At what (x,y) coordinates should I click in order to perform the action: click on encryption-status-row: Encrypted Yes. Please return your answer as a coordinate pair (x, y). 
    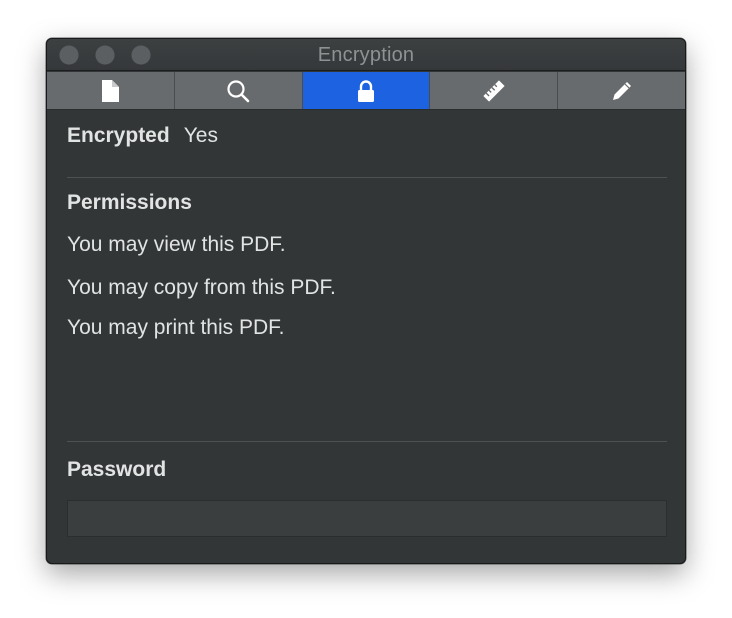
    Looking at the image, I should click on (142, 136).